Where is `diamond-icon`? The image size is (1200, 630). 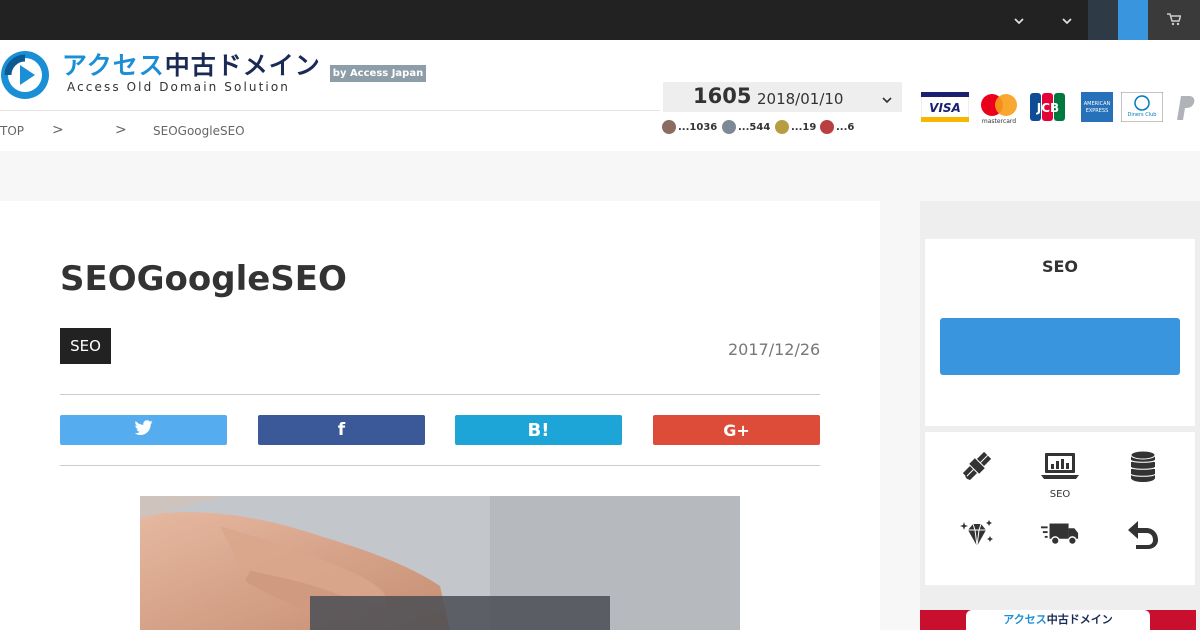 diamond-icon is located at coordinates (977, 534).